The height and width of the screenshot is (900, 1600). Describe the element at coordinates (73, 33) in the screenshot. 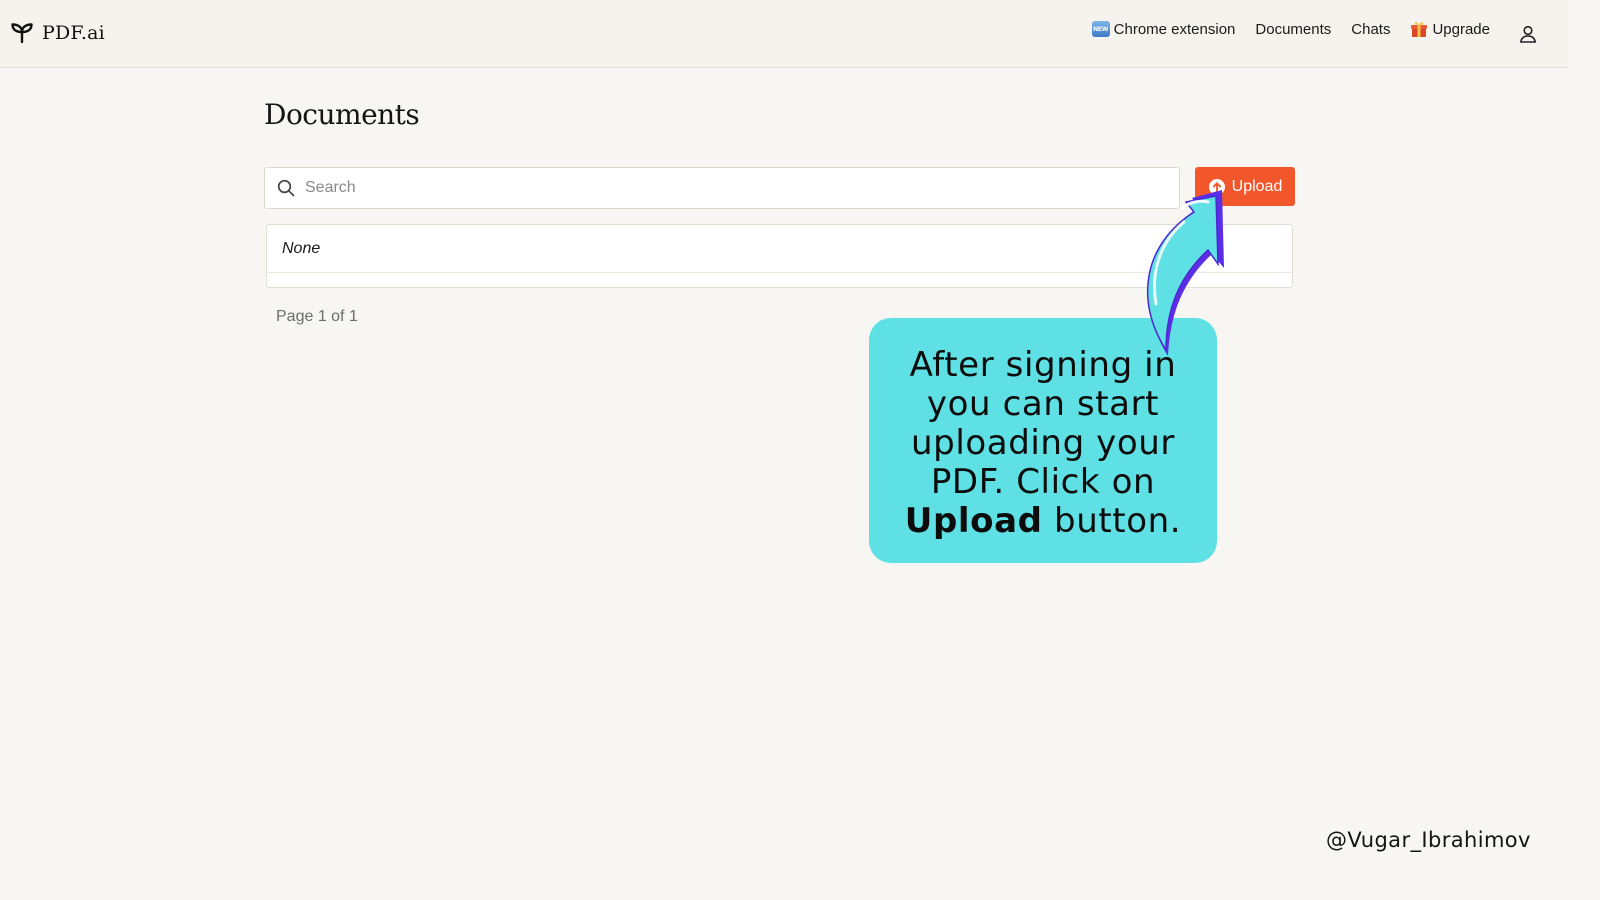

I see `brand-name: PDF.ai` at that location.